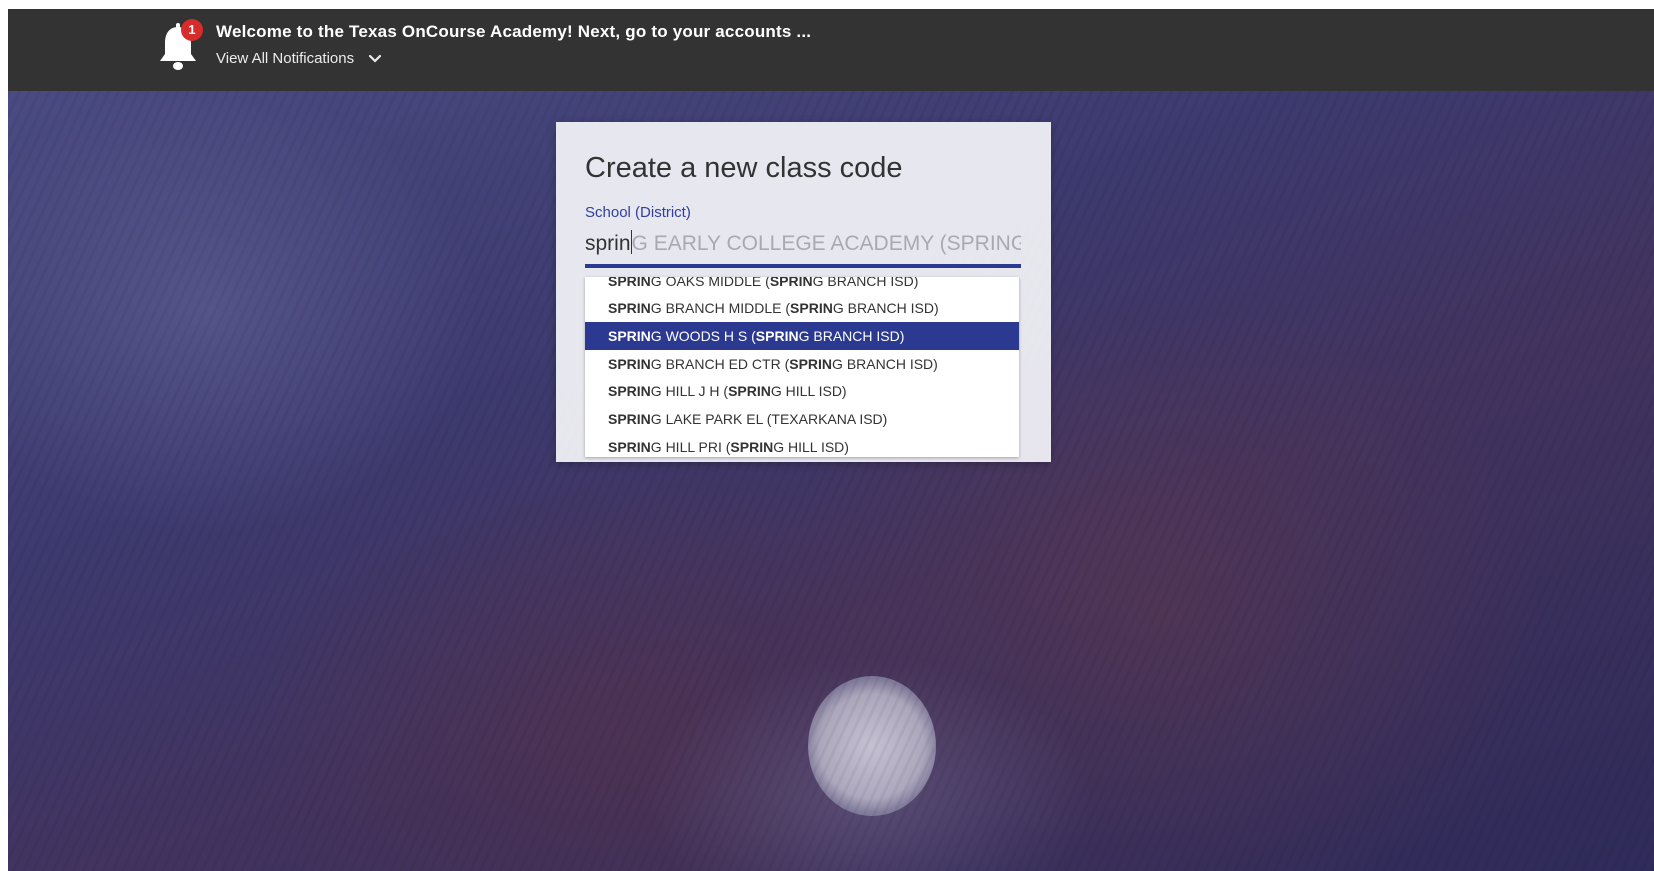 Image resolution: width=1654 pixels, height=871 pixels. What do you see at coordinates (872, 746) in the screenshot?
I see `wristwatch-image` at bounding box center [872, 746].